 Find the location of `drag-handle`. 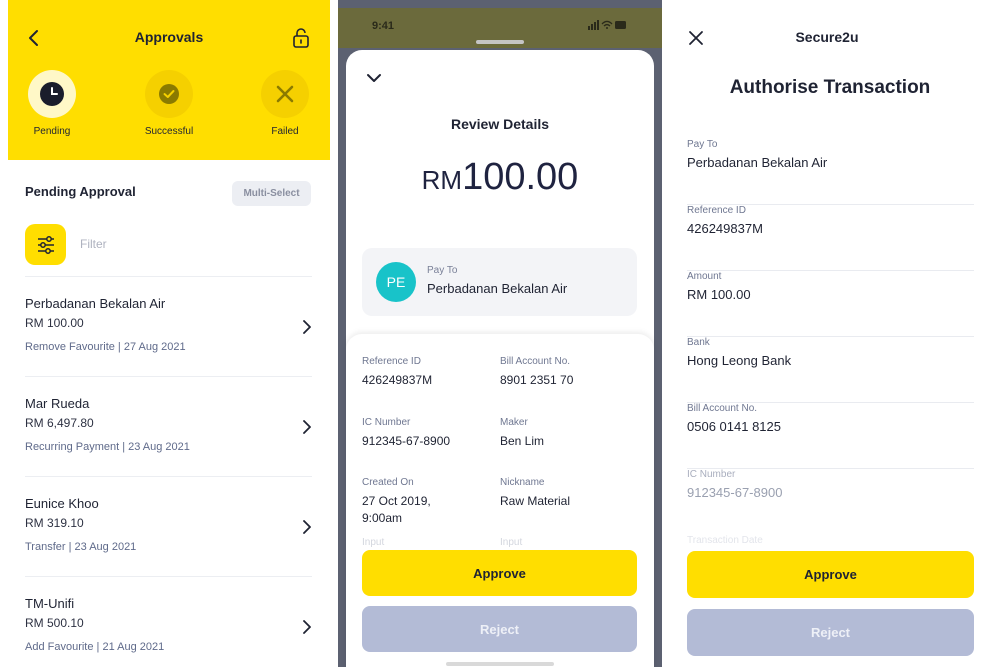

drag-handle is located at coordinates (500, 42).